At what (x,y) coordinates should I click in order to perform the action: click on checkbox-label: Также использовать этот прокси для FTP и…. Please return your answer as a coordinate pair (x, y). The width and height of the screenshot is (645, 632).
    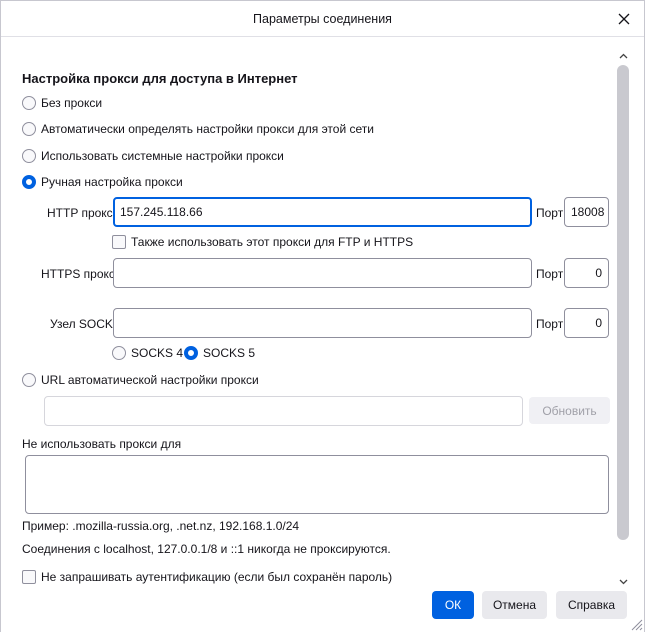
    Looking at the image, I should click on (272, 242).